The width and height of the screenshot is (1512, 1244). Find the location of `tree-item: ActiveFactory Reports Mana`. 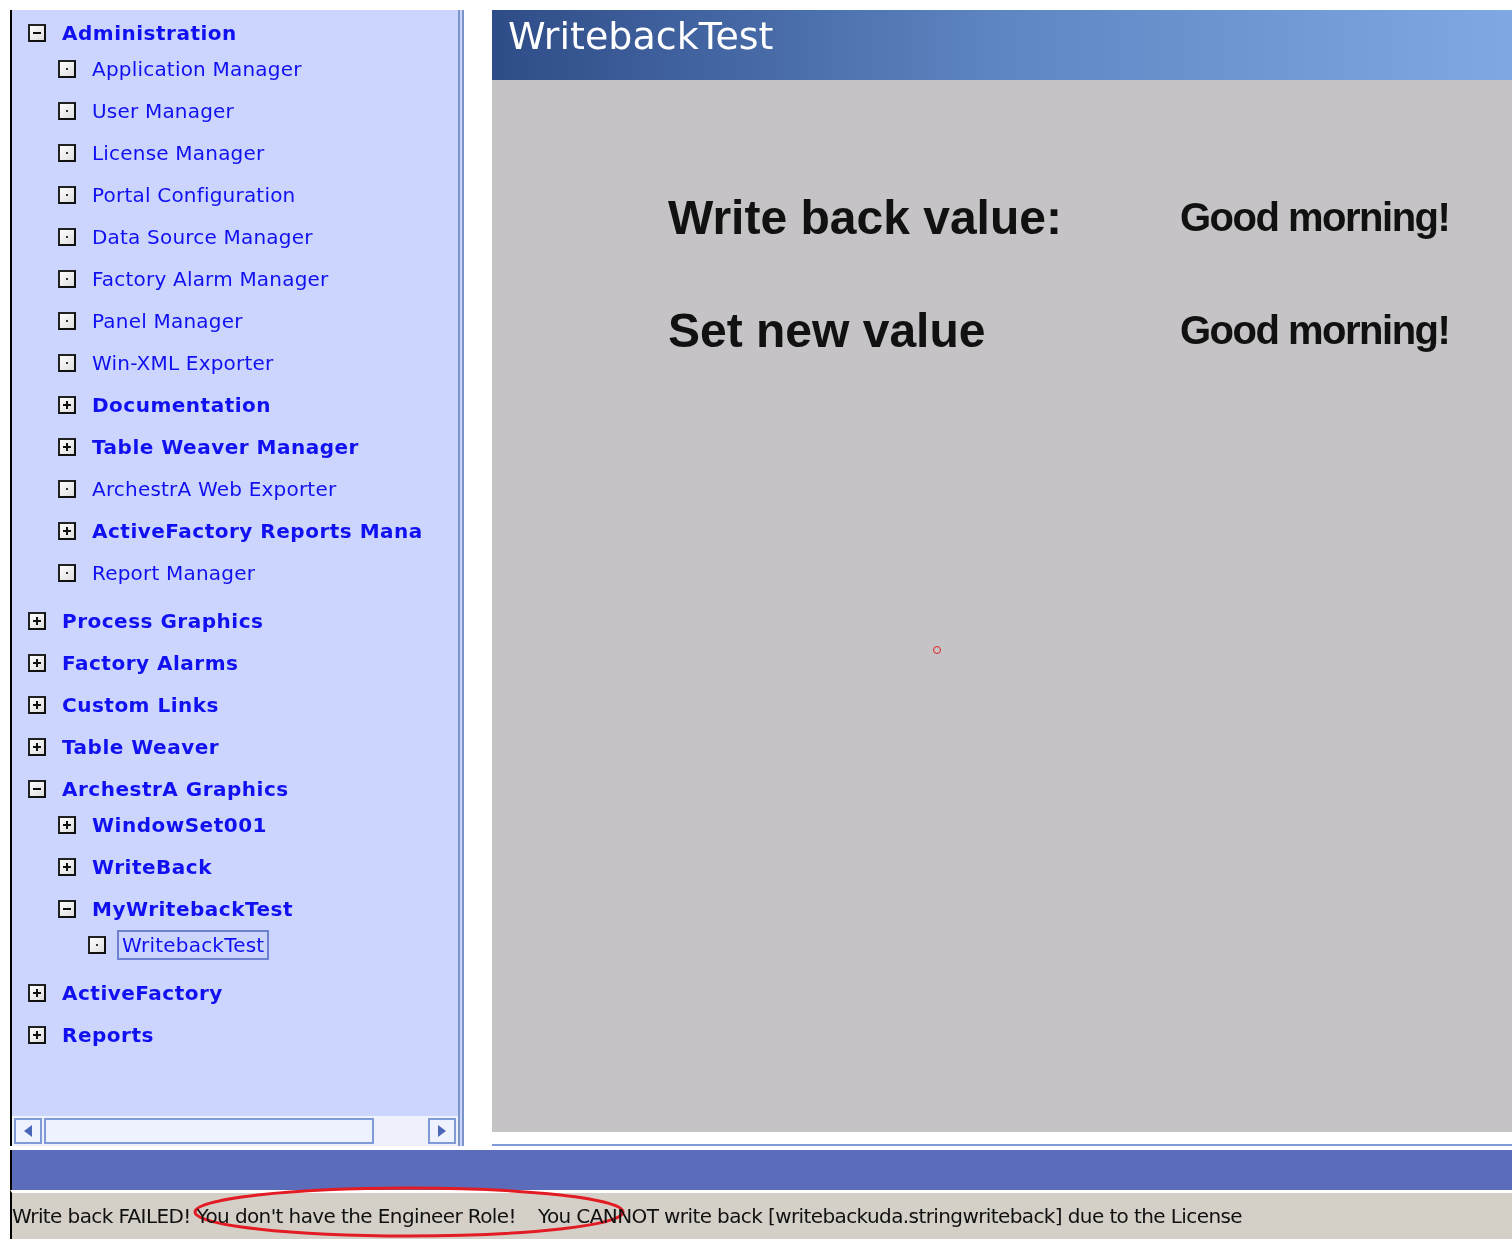

tree-item: ActiveFactory Reports Mana is located at coordinates (257, 531).